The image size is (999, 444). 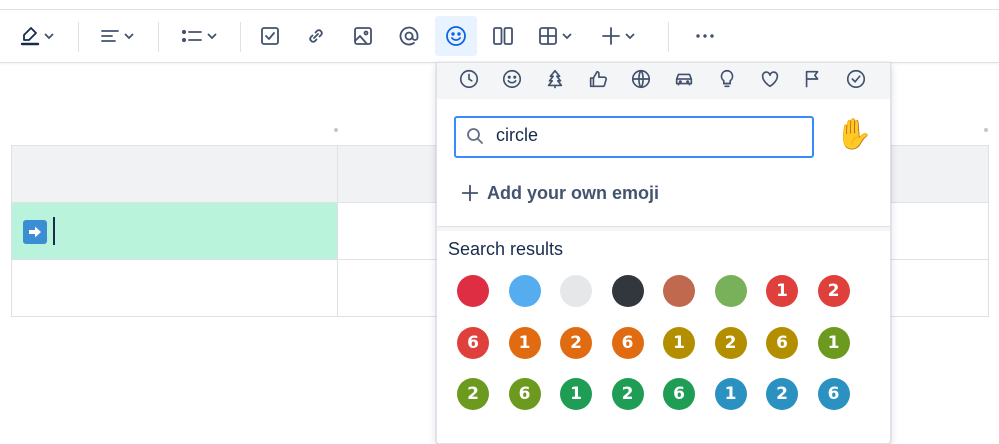 I want to click on more-button, so click(x=705, y=36).